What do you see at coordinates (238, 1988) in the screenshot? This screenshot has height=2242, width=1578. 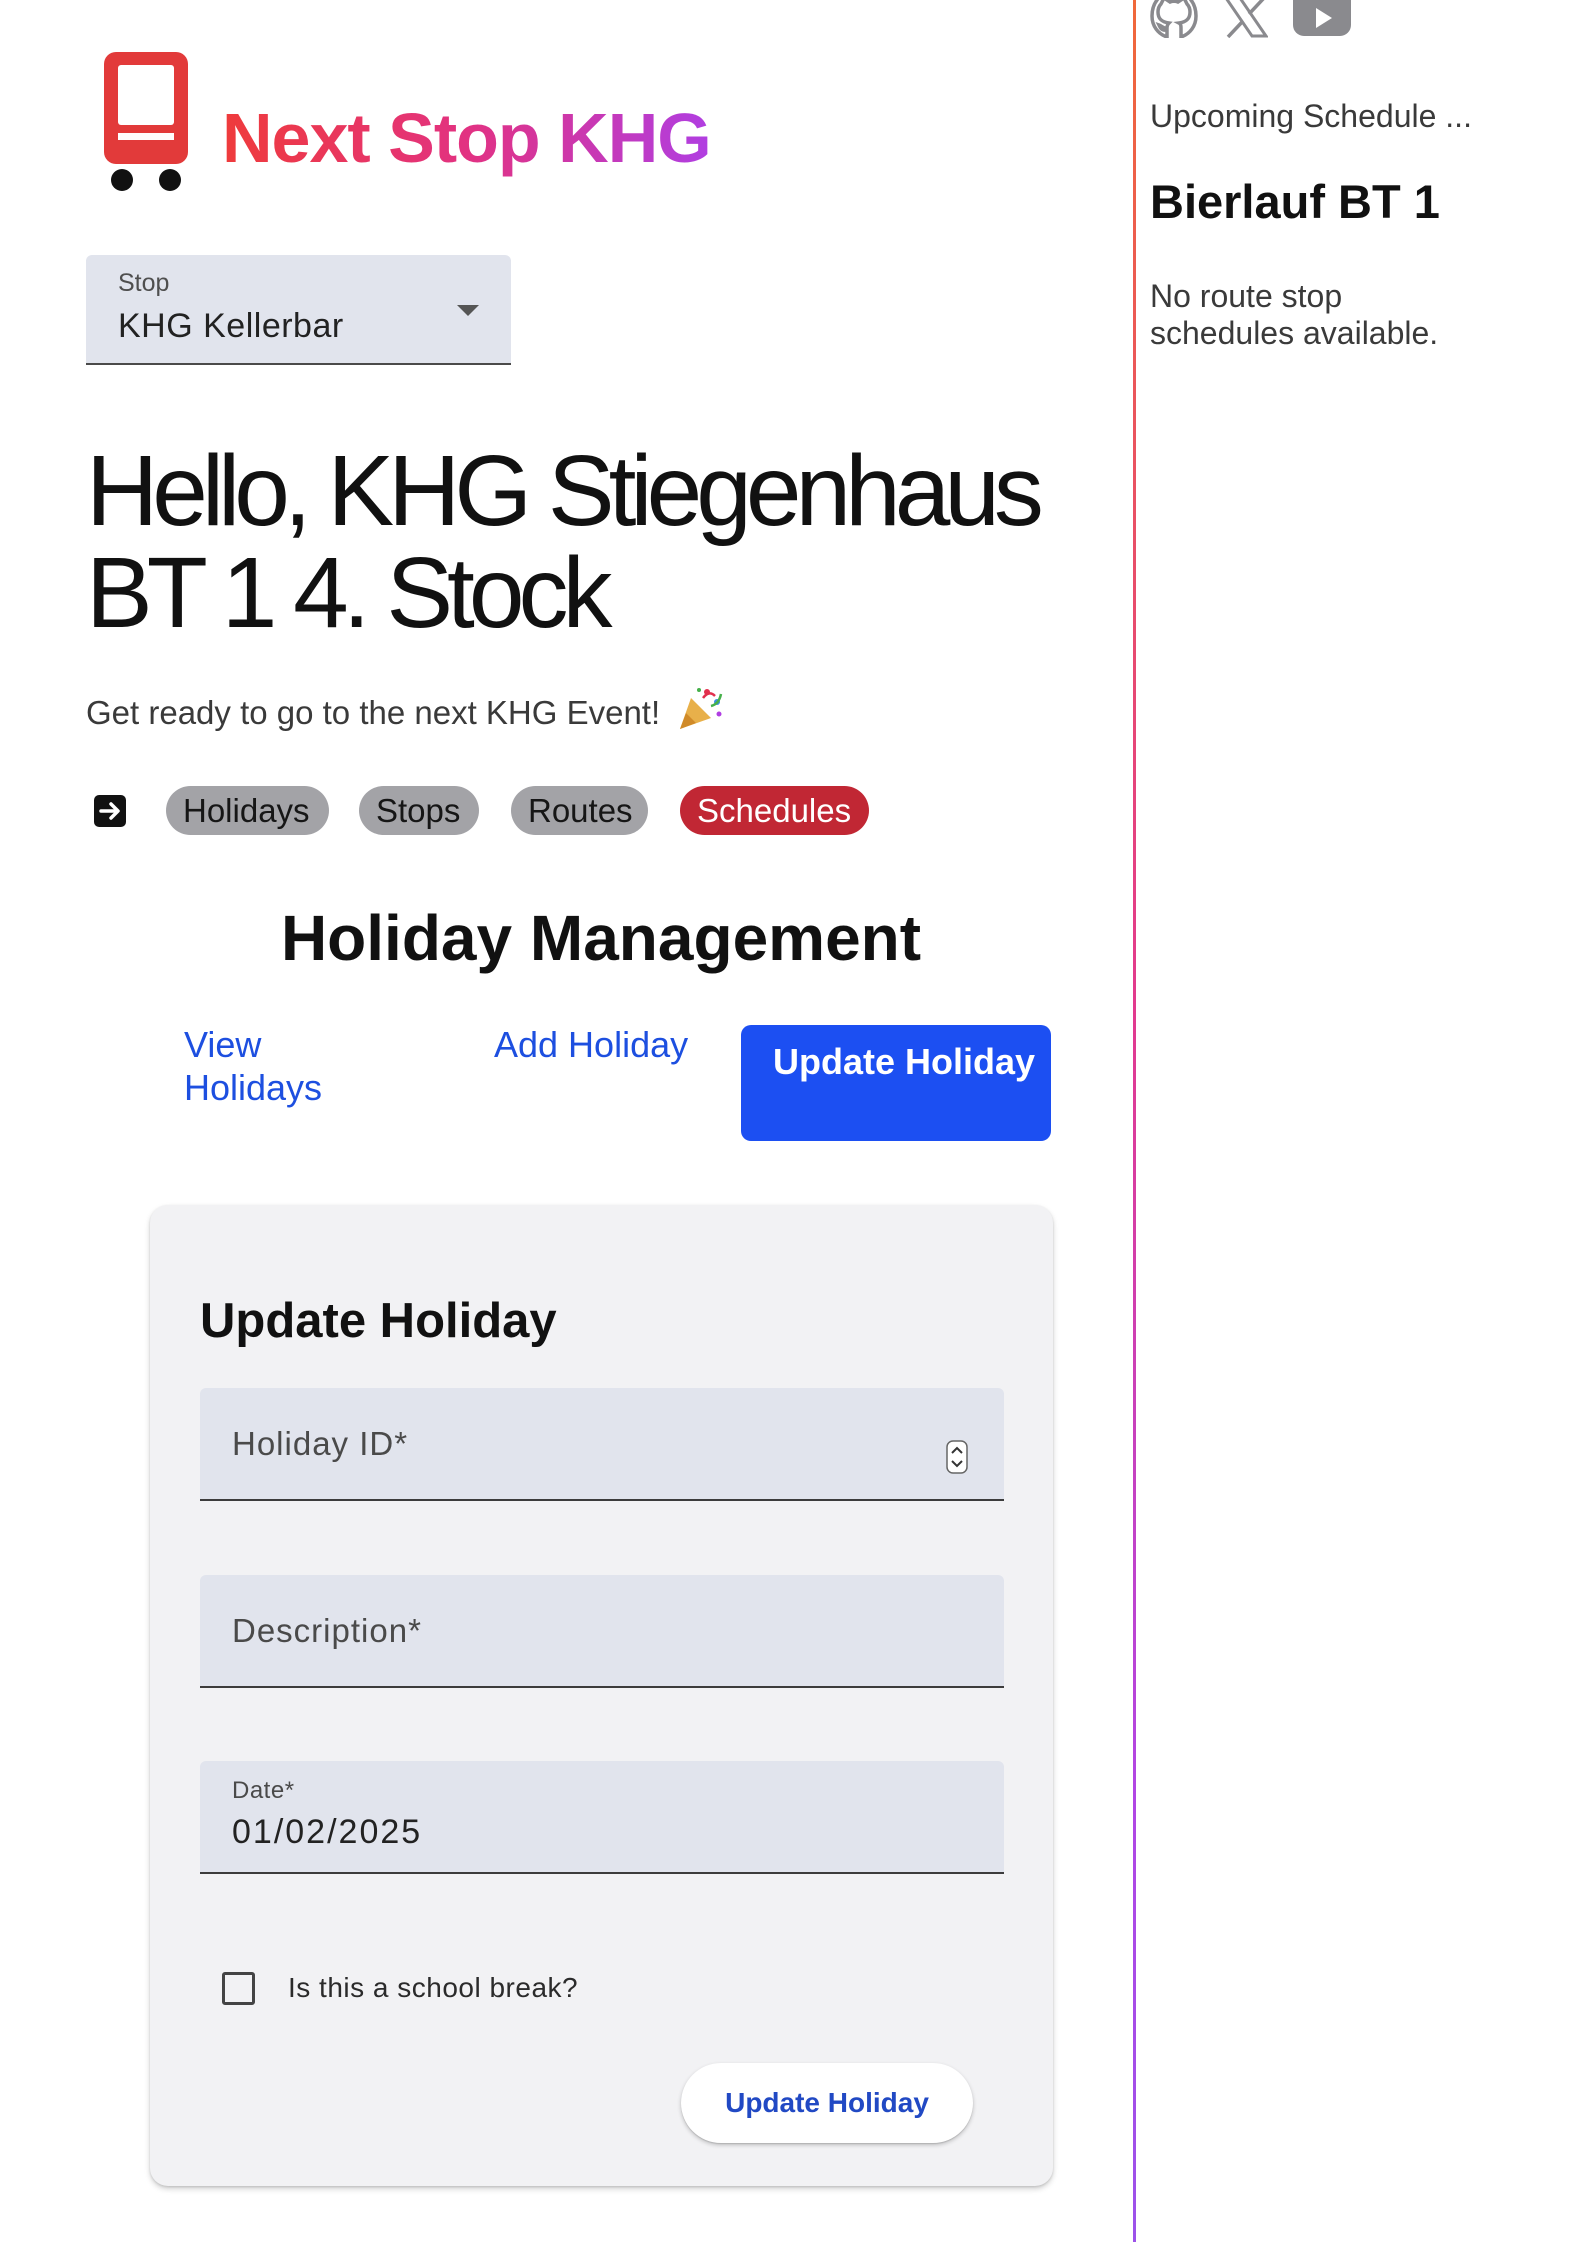 I see `school-break-checkbox` at bounding box center [238, 1988].